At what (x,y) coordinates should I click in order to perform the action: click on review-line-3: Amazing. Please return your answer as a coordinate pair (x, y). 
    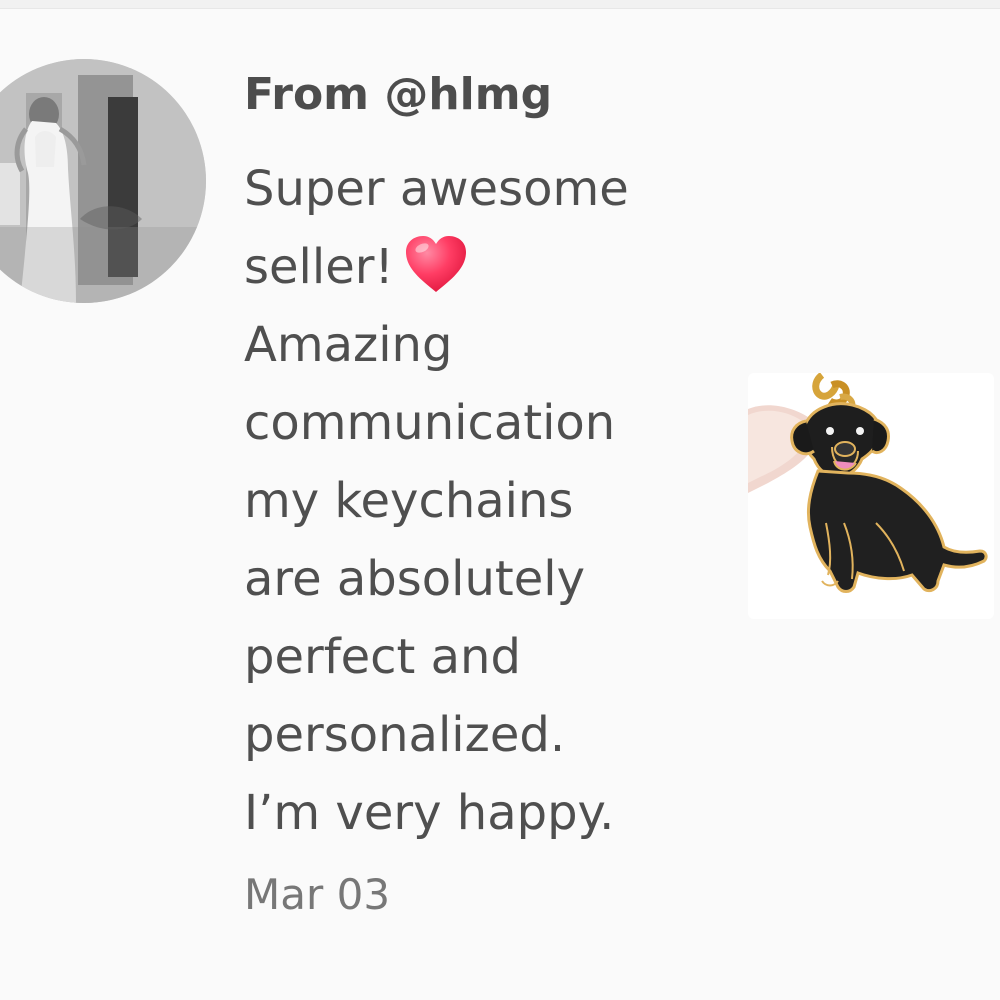
    Looking at the image, I should click on (348, 345).